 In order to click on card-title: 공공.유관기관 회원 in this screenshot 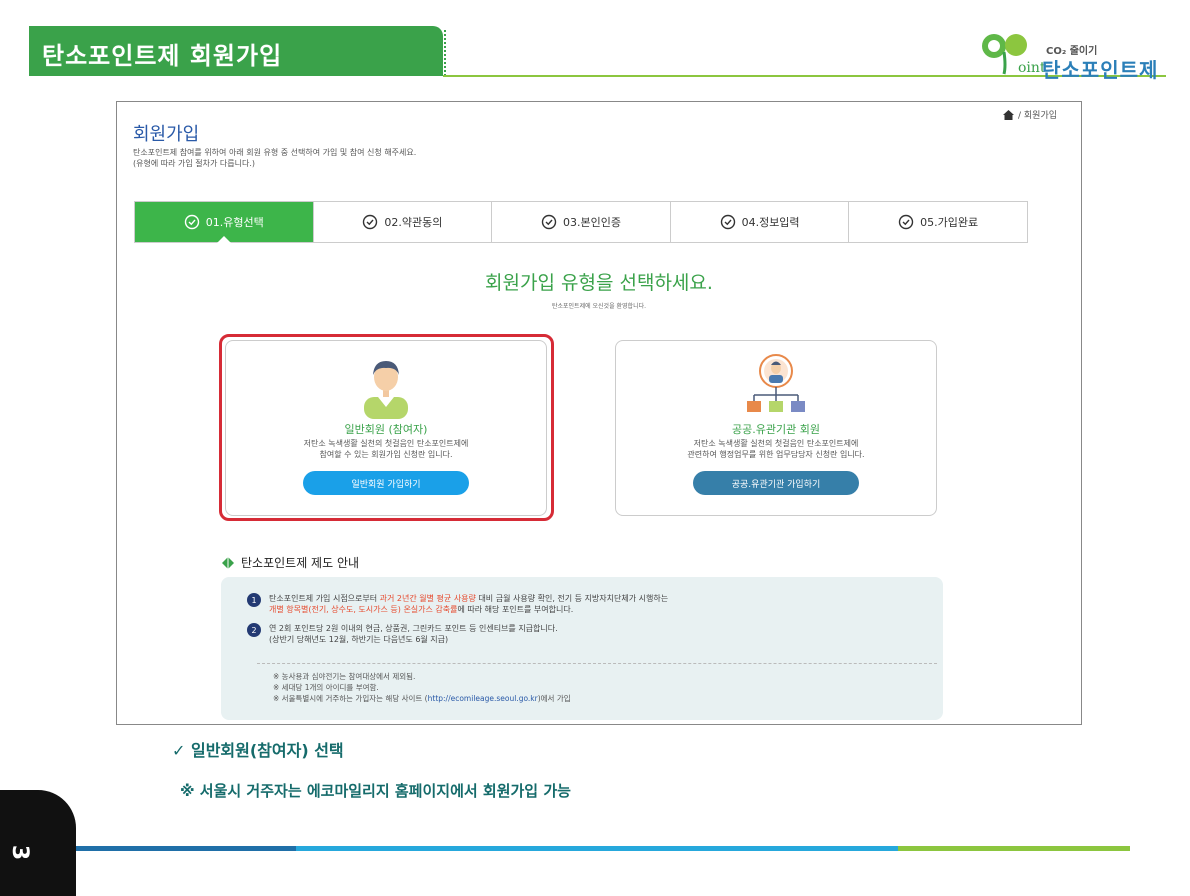, I will do `click(776, 429)`.